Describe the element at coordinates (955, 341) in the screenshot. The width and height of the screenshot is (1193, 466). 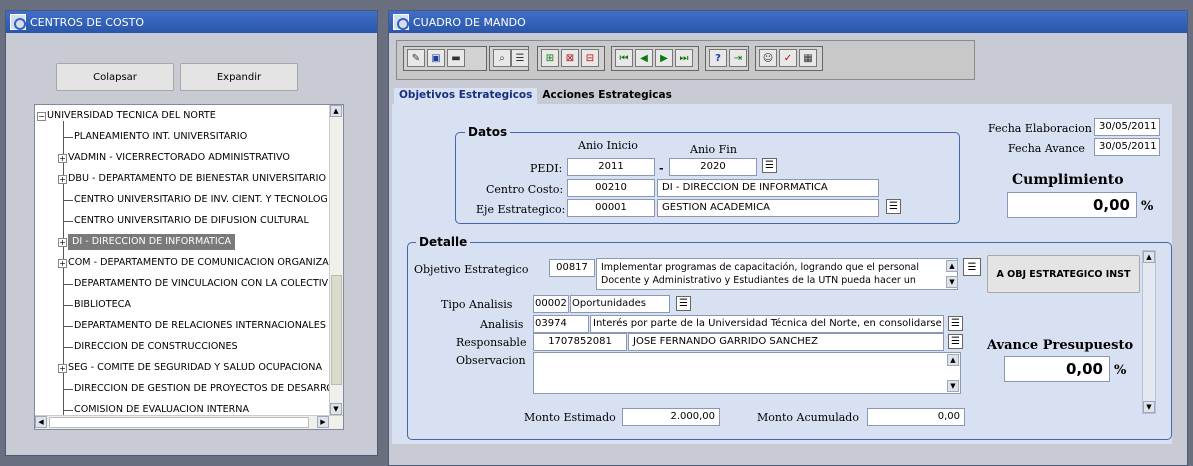
I see `responsable-list-icon: ☰` at that location.